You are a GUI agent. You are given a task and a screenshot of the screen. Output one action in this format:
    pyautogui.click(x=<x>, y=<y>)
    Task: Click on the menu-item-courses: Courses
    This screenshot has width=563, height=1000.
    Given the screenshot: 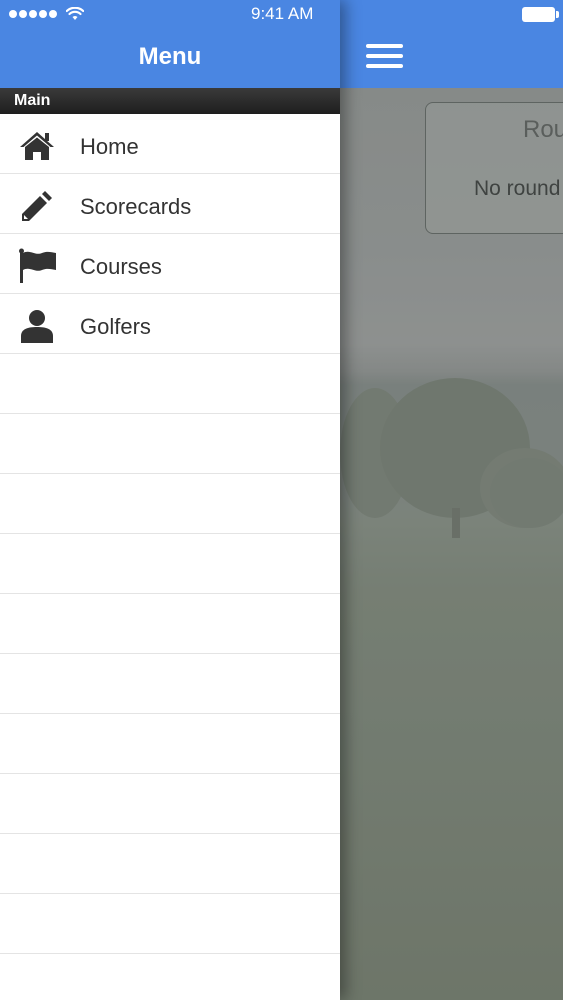 What is the action you would take?
    pyautogui.click(x=170, y=264)
    